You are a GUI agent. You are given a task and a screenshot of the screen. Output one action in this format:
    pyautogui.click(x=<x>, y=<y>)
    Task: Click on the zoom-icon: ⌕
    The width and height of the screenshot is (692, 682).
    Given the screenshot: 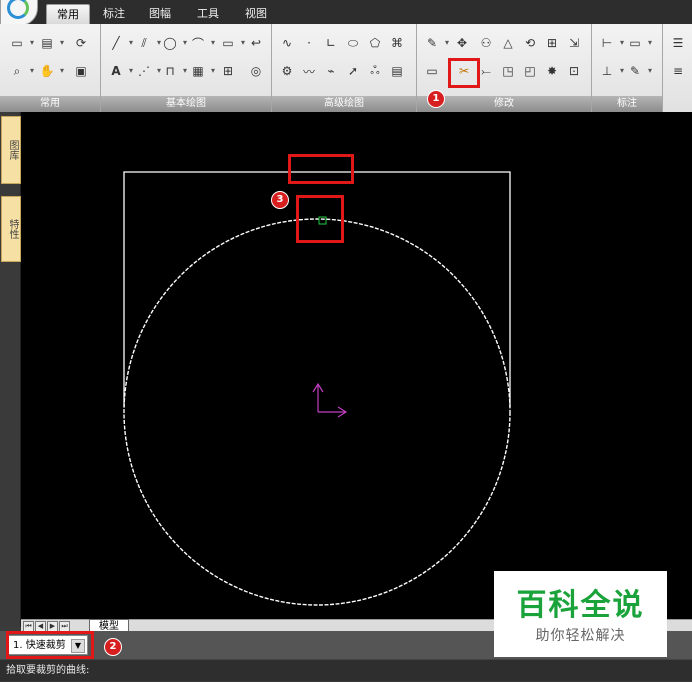 What is the action you would take?
    pyautogui.click(x=21, y=71)
    